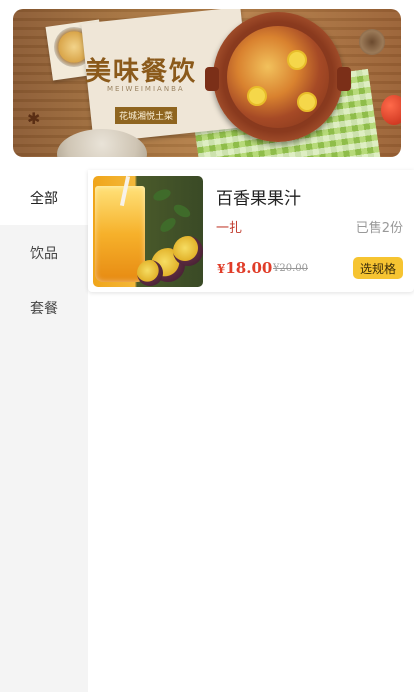  Describe the element at coordinates (34, 118) in the screenshot. I see `star-anise-icon: ✱` at that location.